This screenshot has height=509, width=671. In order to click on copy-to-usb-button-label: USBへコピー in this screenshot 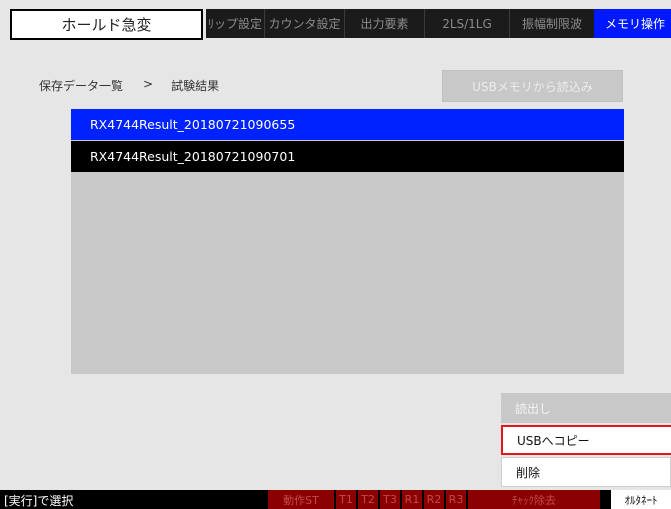, I will do `click(553, 440)`.